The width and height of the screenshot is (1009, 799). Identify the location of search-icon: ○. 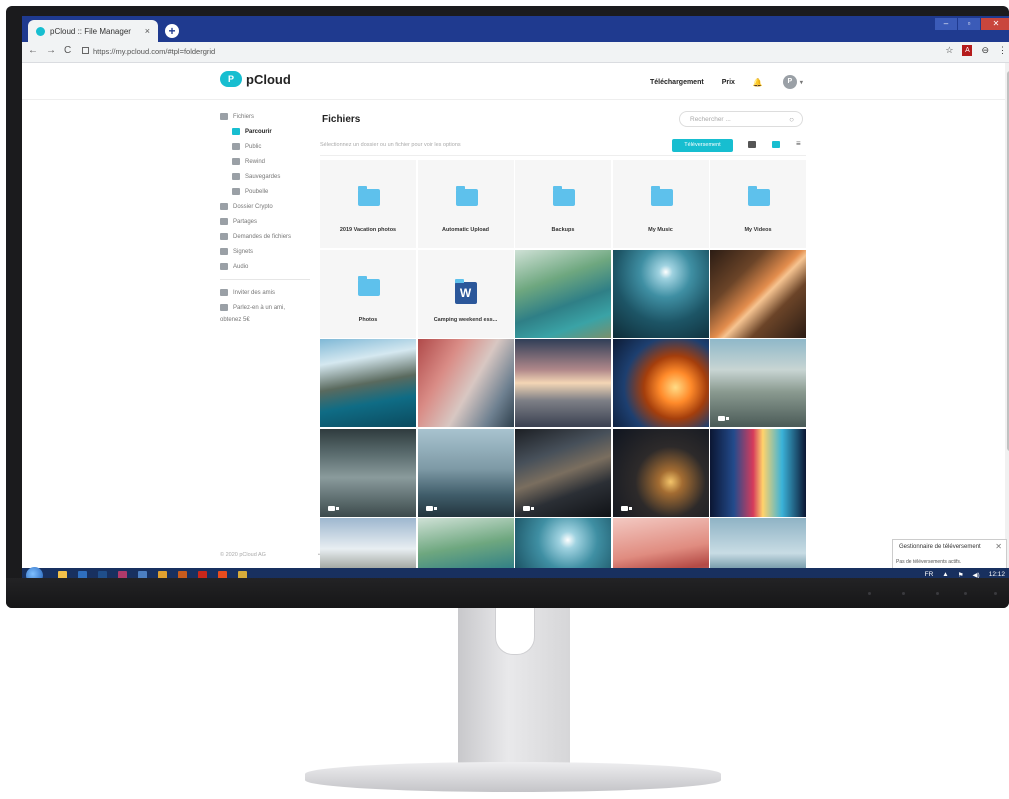
(791, 120).